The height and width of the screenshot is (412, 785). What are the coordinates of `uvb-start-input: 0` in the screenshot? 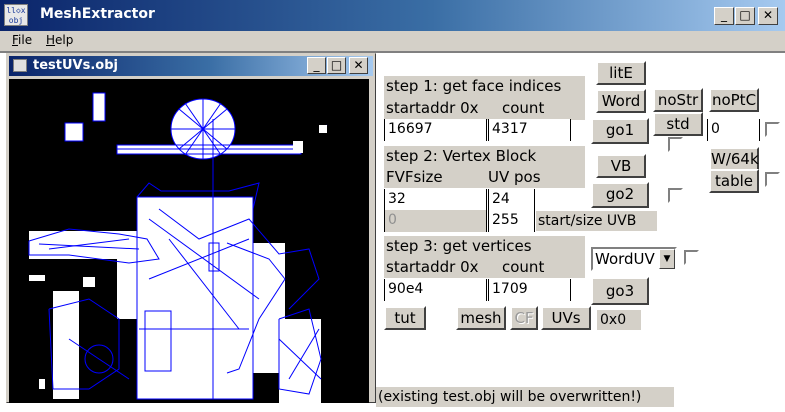 It's located at (435, 221).